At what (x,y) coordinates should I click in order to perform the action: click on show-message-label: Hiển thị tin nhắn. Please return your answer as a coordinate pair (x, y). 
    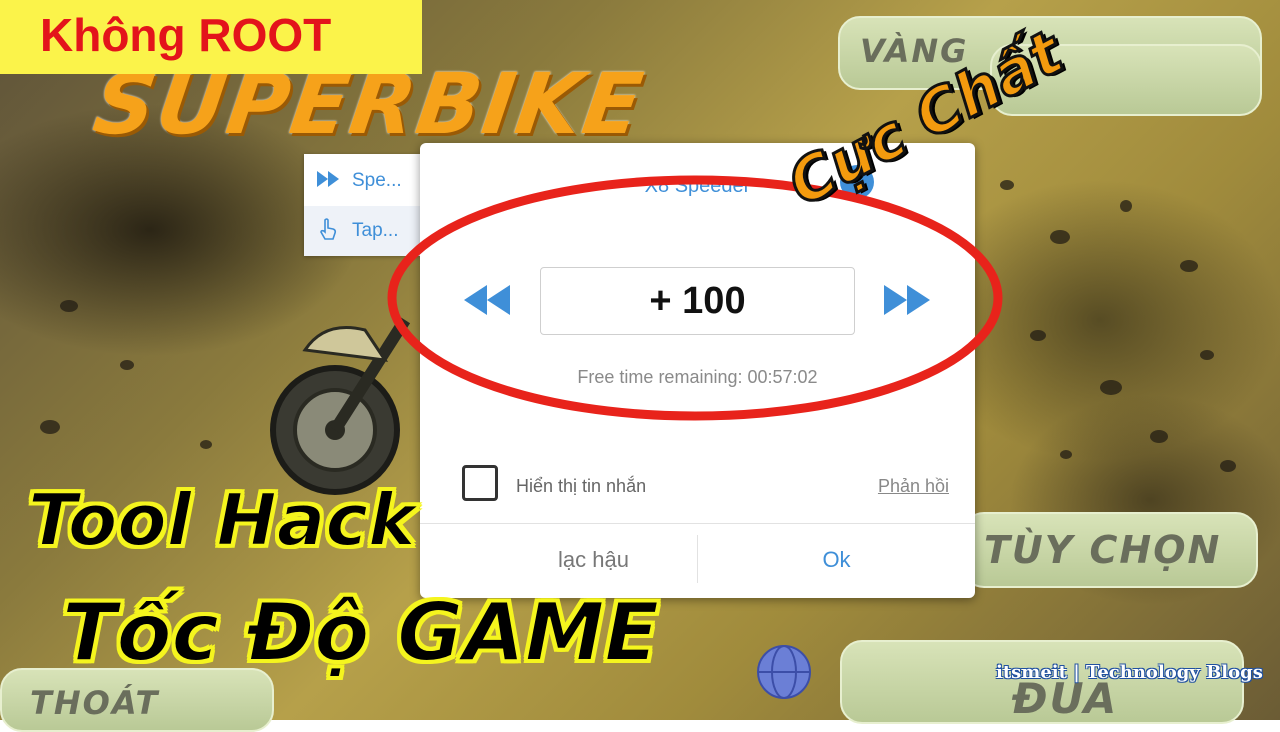
    Looking at the image, I should click on (581, 486).